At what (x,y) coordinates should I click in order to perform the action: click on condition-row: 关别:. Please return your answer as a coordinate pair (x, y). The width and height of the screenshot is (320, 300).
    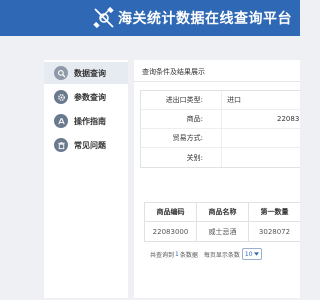
    Looking at the image, I should click on (220, 157).